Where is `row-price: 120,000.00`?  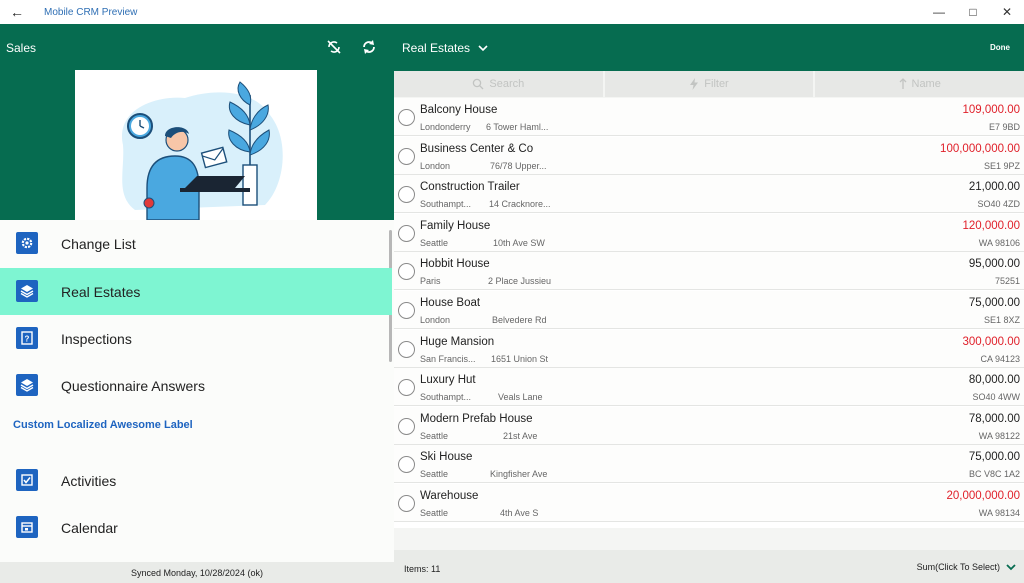 row-price: 120,000.00 is located at coordinates (991, 225).